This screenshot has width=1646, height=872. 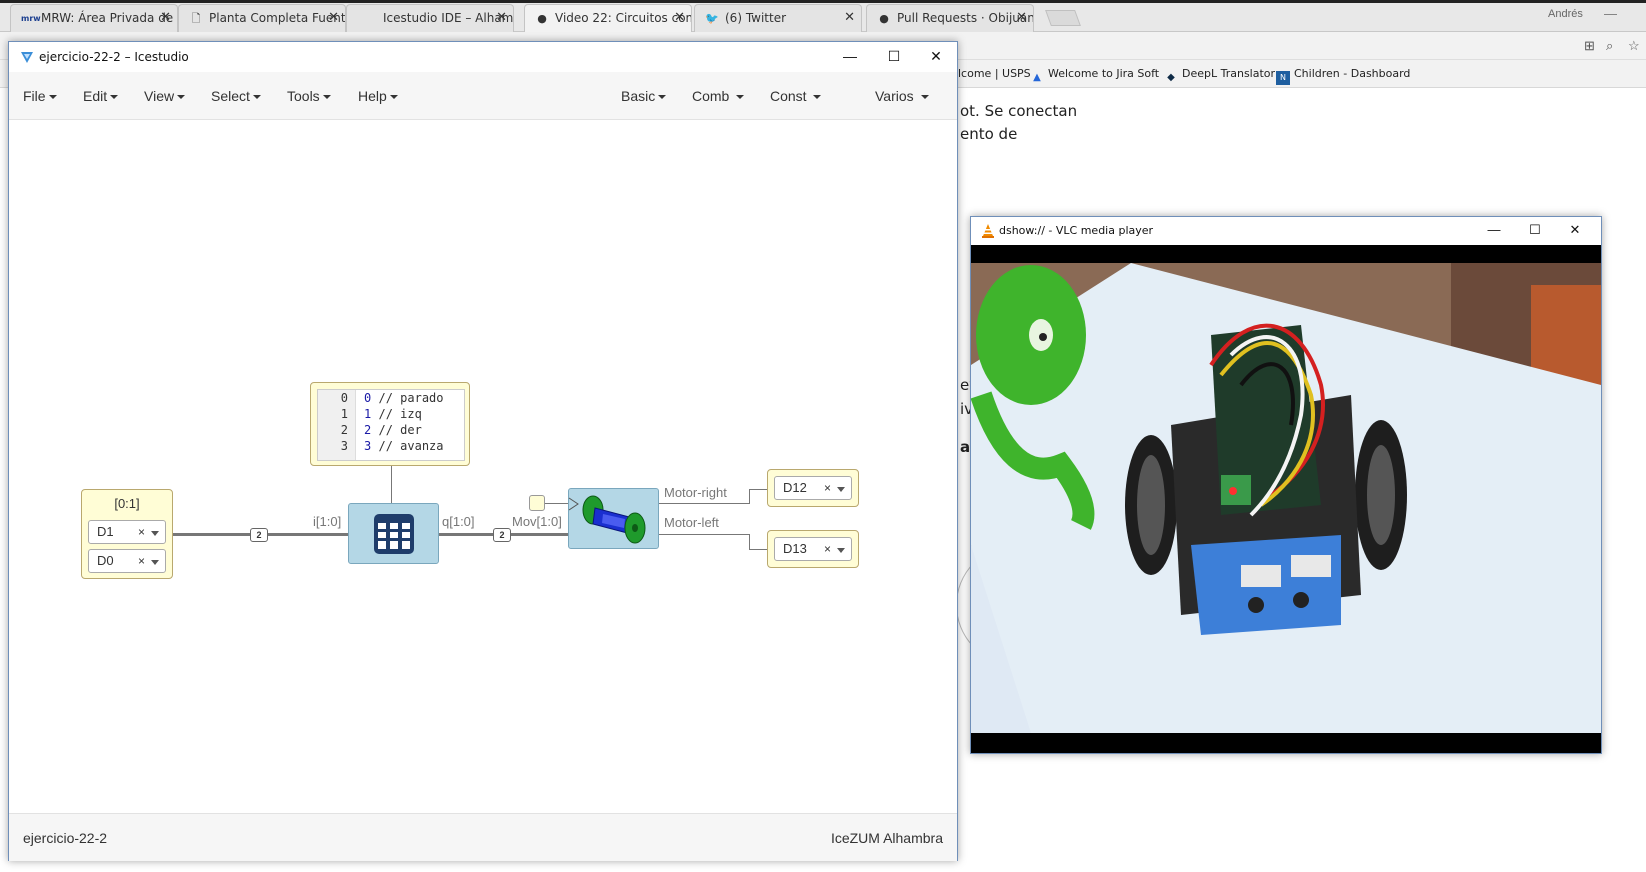 I want to click on browser-tab: mrw MRW: Área Privada de Cl ✕, so click(x=94, y=18).